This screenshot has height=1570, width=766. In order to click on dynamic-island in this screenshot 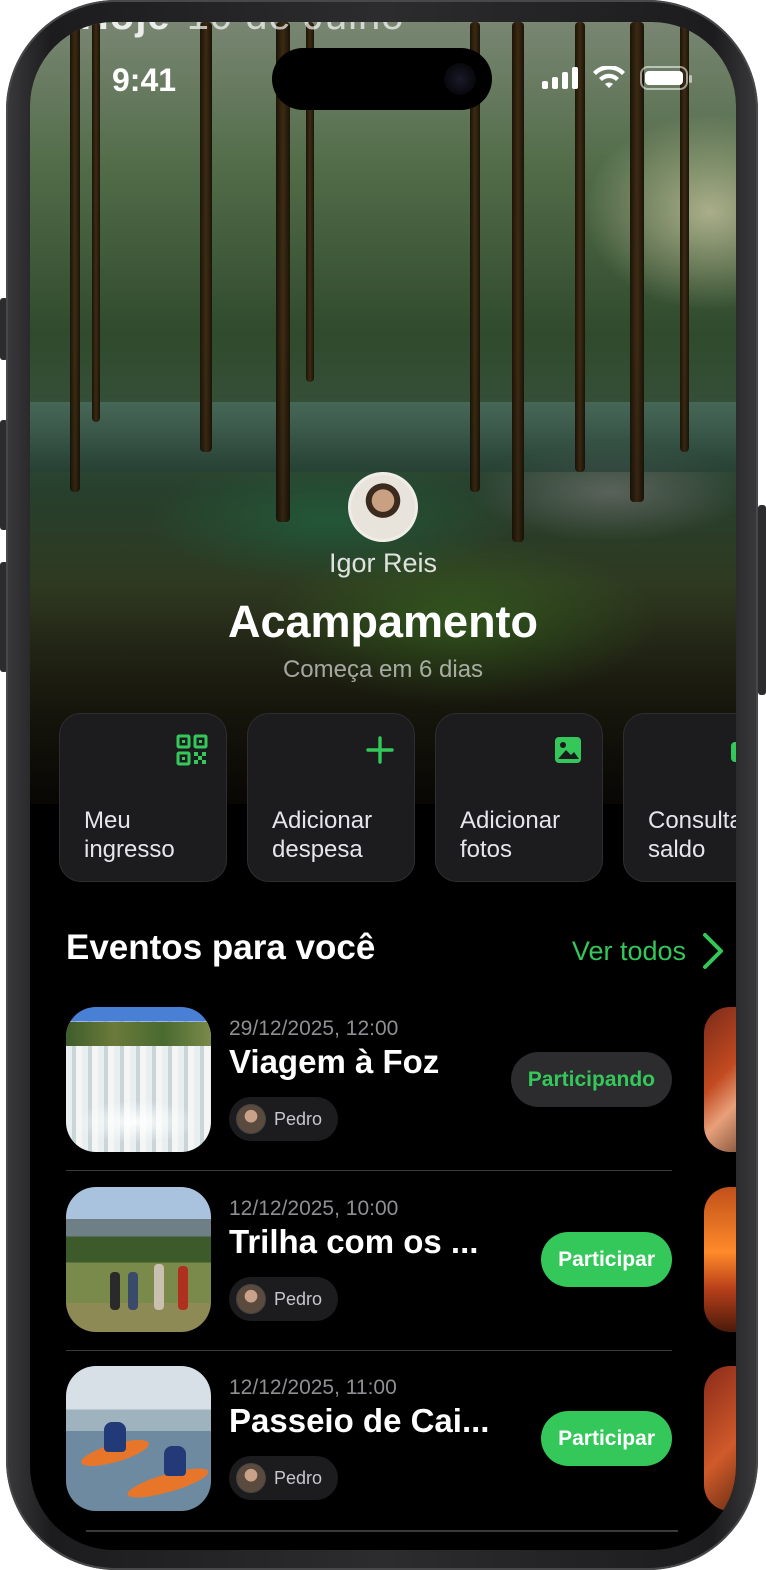, I will do `click(382, 79)`.